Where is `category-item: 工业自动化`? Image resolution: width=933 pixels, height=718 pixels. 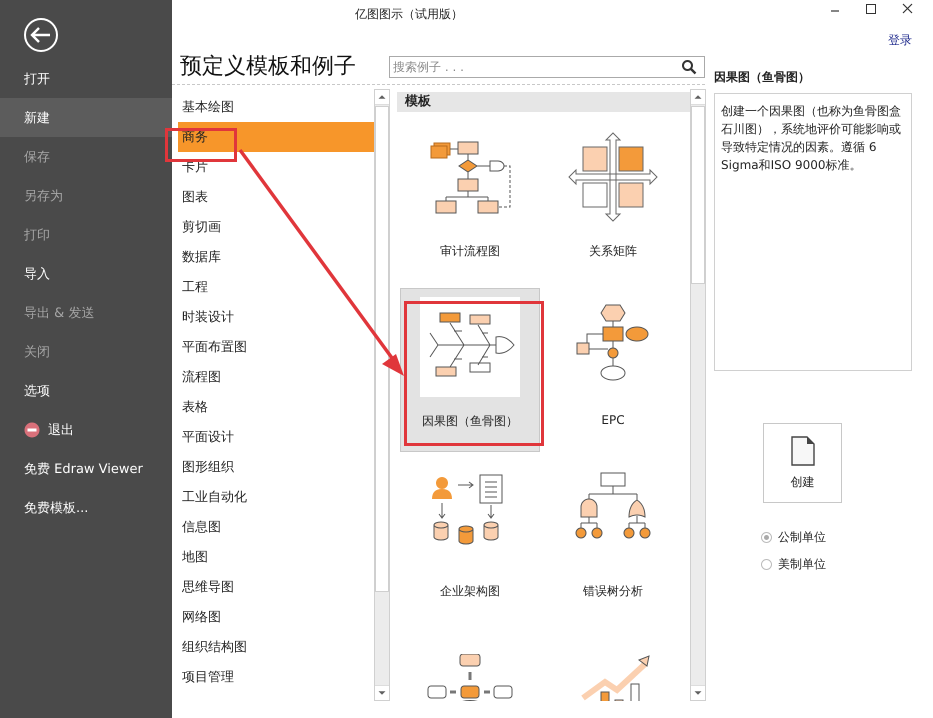 category-item: 工业自动化 is located at coordinates (276, 497).